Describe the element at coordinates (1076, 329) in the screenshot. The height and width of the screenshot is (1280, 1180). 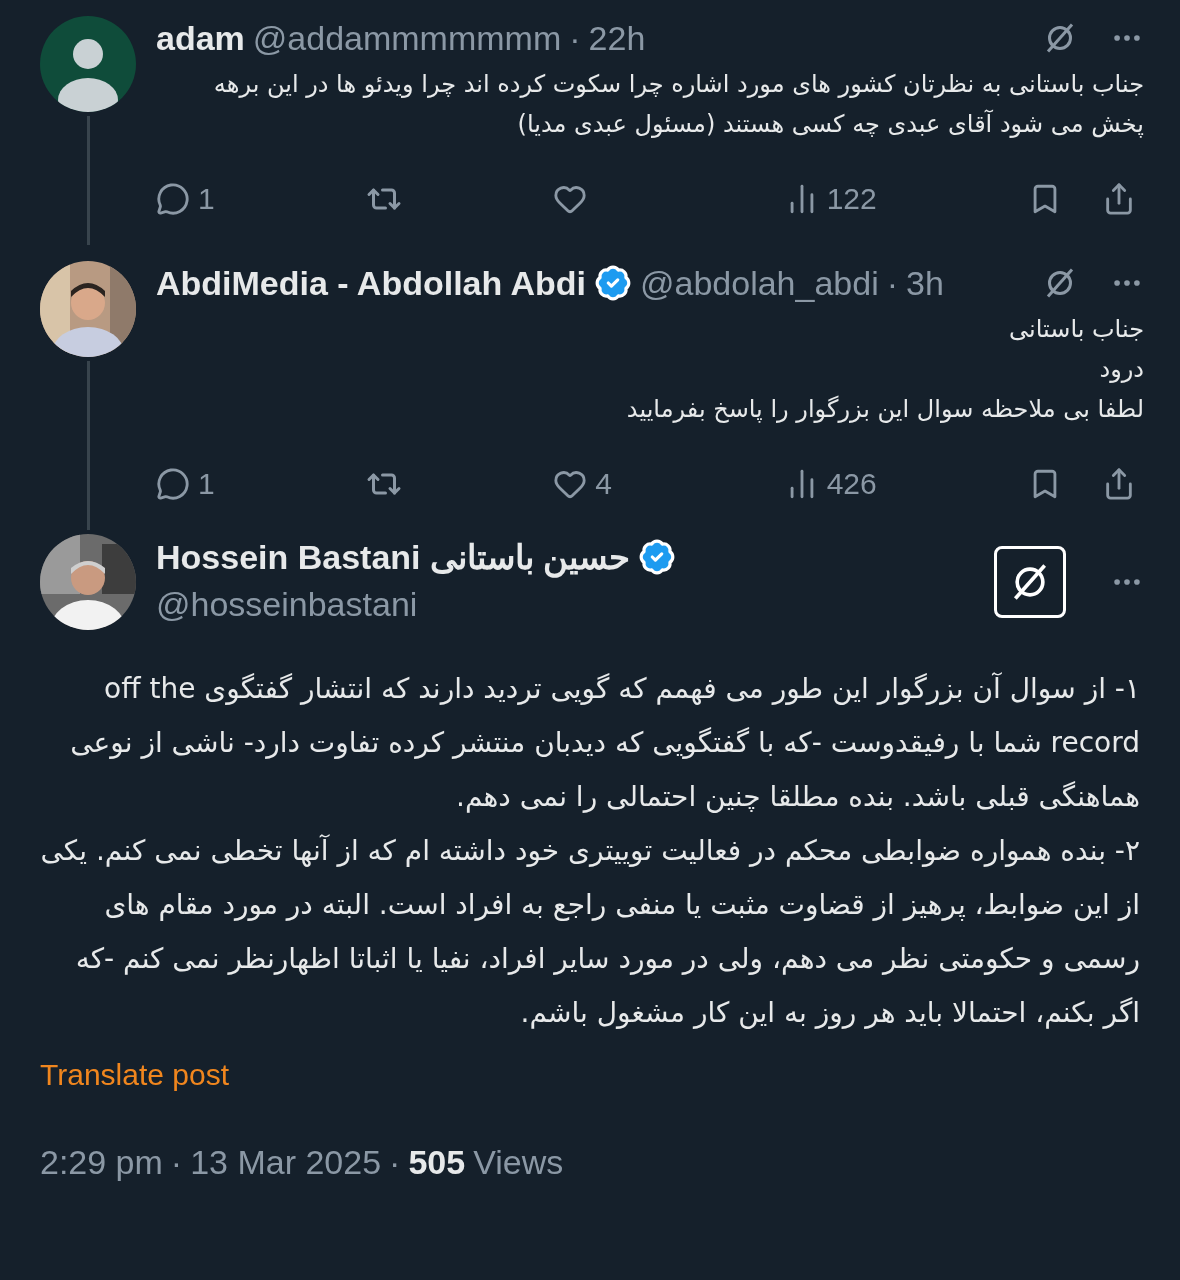
I see `reply-text: جناب باستانی` at that location.